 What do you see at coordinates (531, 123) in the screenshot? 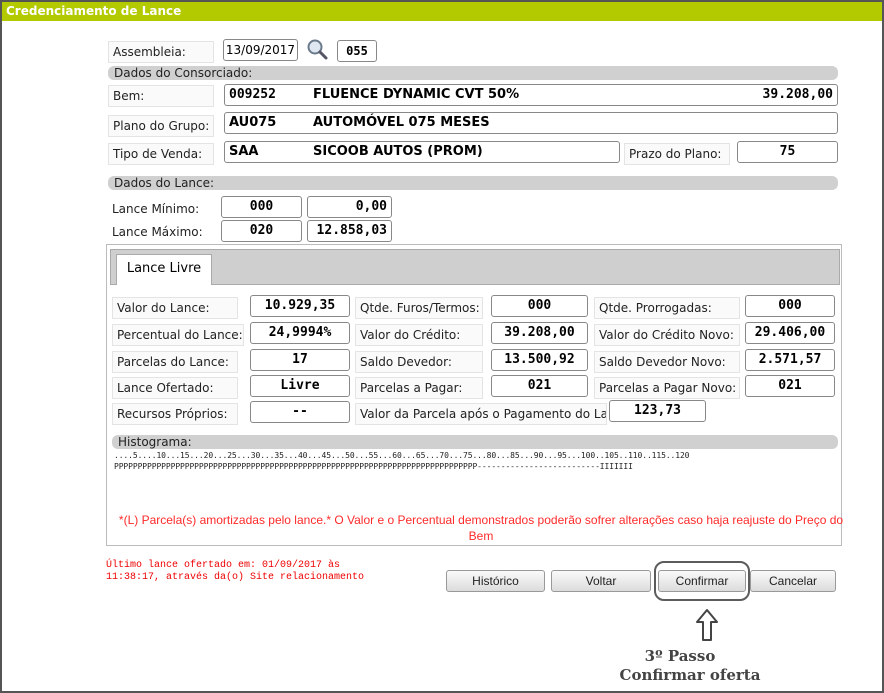
I see `plano-field: AU075 AUTOMÓVEL 075 MESES` at bounding box center [531, 123].